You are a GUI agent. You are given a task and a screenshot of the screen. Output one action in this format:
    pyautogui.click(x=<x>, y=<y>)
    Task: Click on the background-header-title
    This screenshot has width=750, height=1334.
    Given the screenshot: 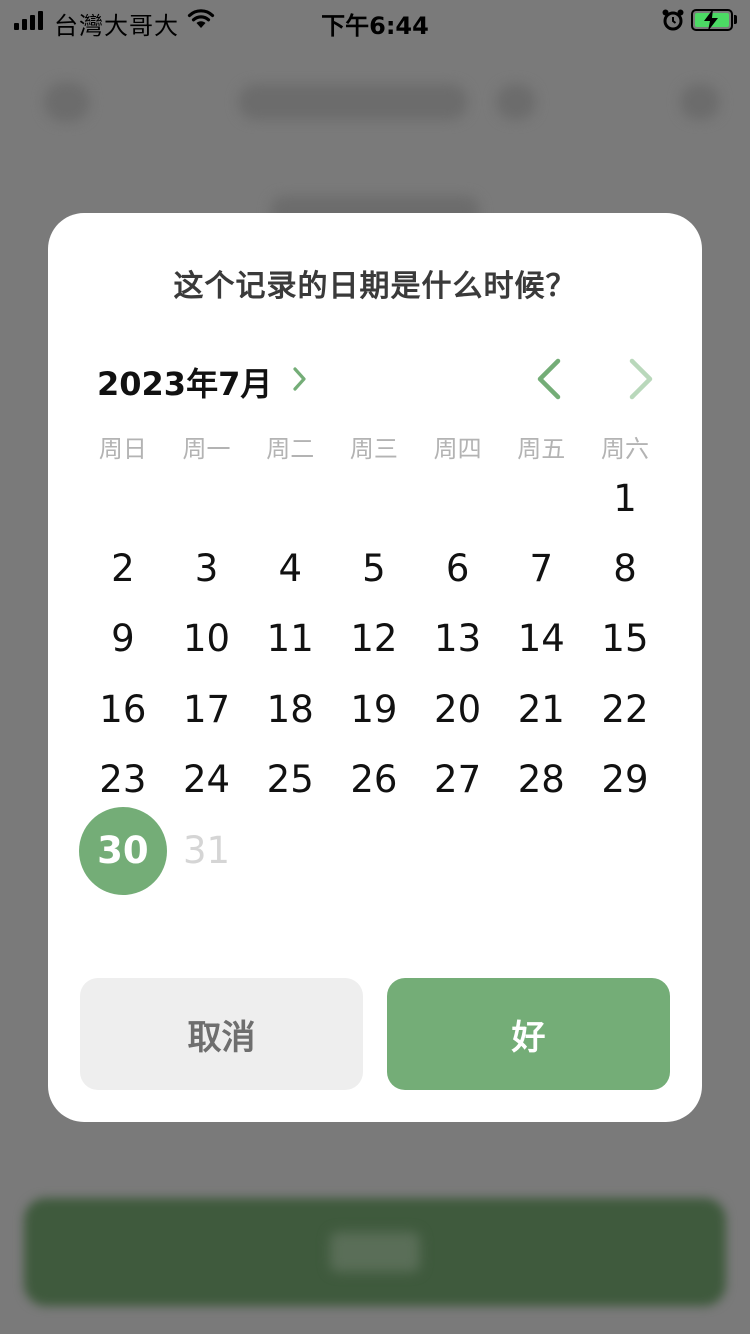 What is the action you would take?
    pyautogui.click(x=353, y=102)
    